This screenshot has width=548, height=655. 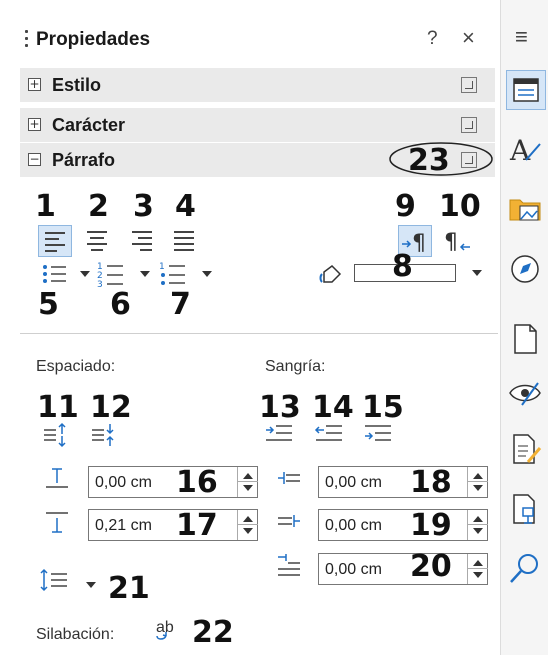 I want to click on outline-list-icon: 1, so click(x=173, y=274).